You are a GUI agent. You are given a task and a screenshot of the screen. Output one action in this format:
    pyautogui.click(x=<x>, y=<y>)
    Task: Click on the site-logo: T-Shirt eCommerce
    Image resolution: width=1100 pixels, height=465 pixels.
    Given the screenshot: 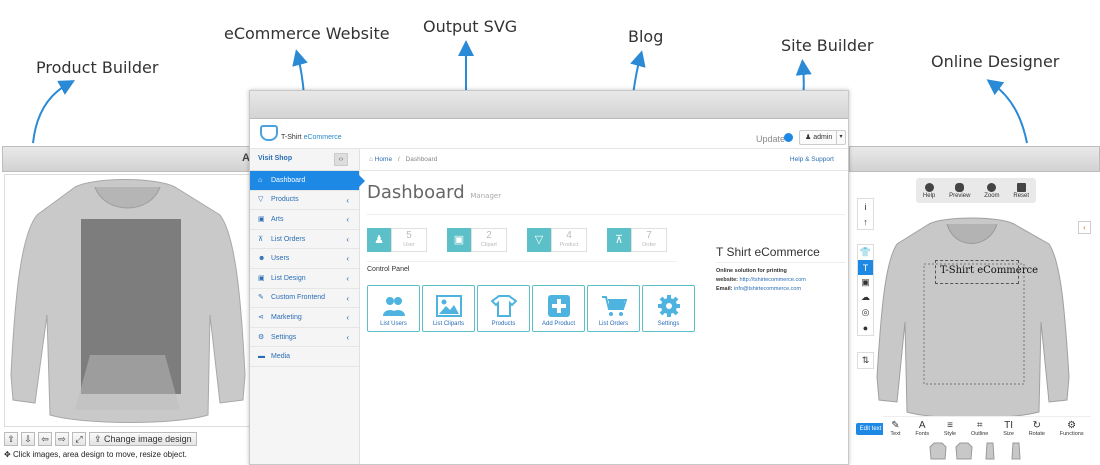 What is the action you would take?
    pyautogui.click(x=301, y=133)
    